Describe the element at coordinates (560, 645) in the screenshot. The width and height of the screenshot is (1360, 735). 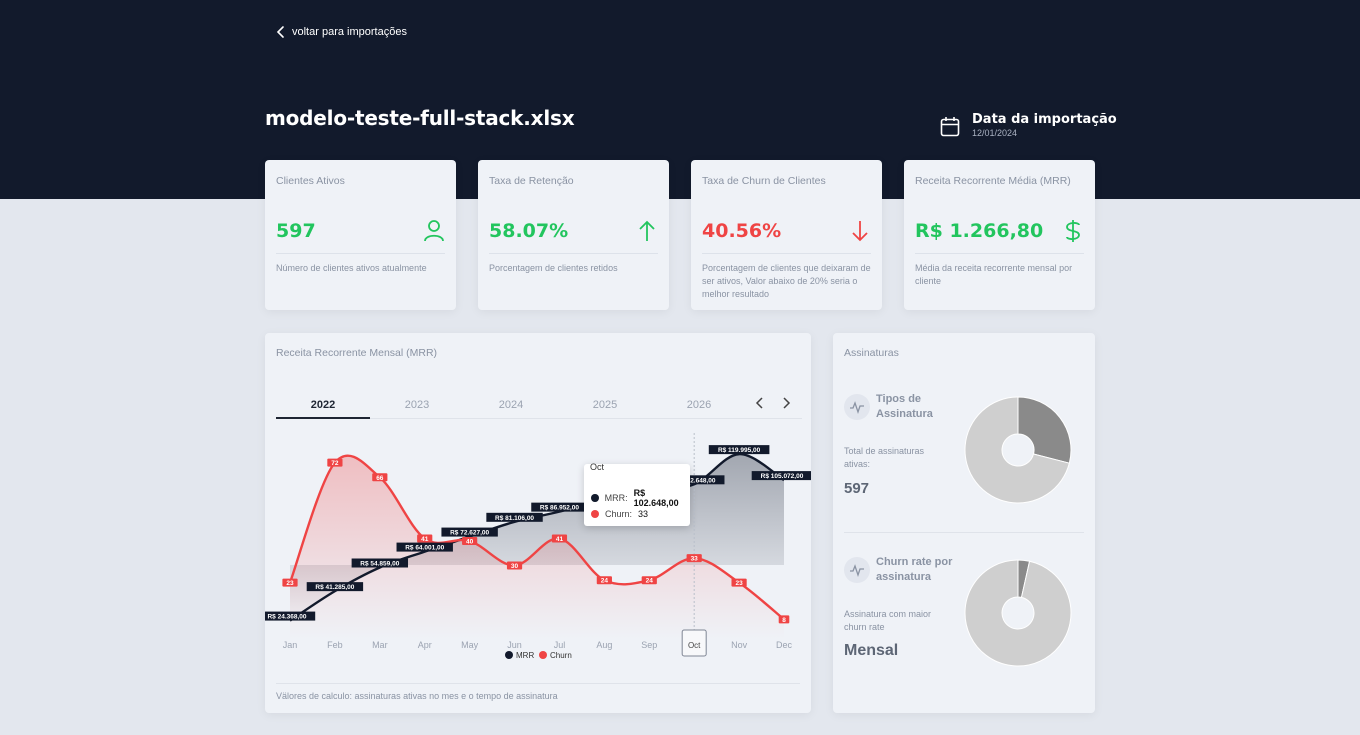
I see `x-tick-label: Jul` at that location.